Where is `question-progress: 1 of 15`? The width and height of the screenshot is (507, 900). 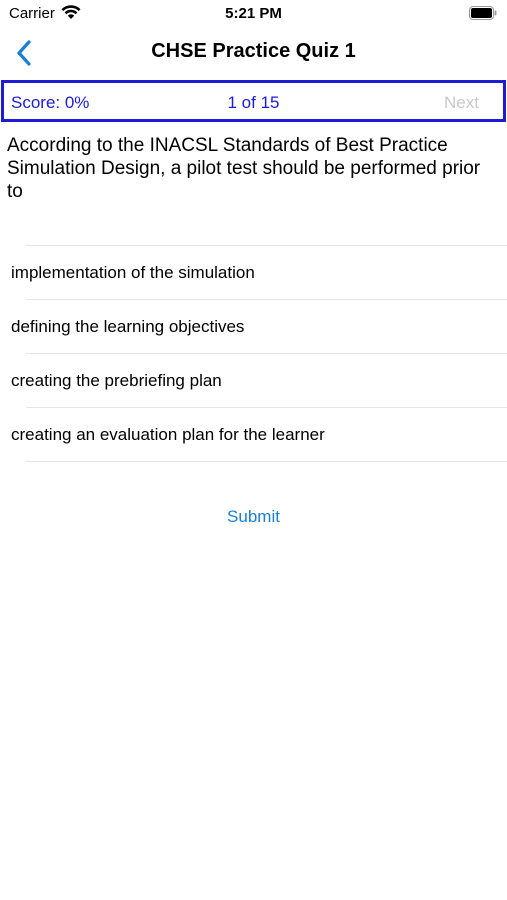 question-progress: 1 of 15 is located at coordinates (253, 102).